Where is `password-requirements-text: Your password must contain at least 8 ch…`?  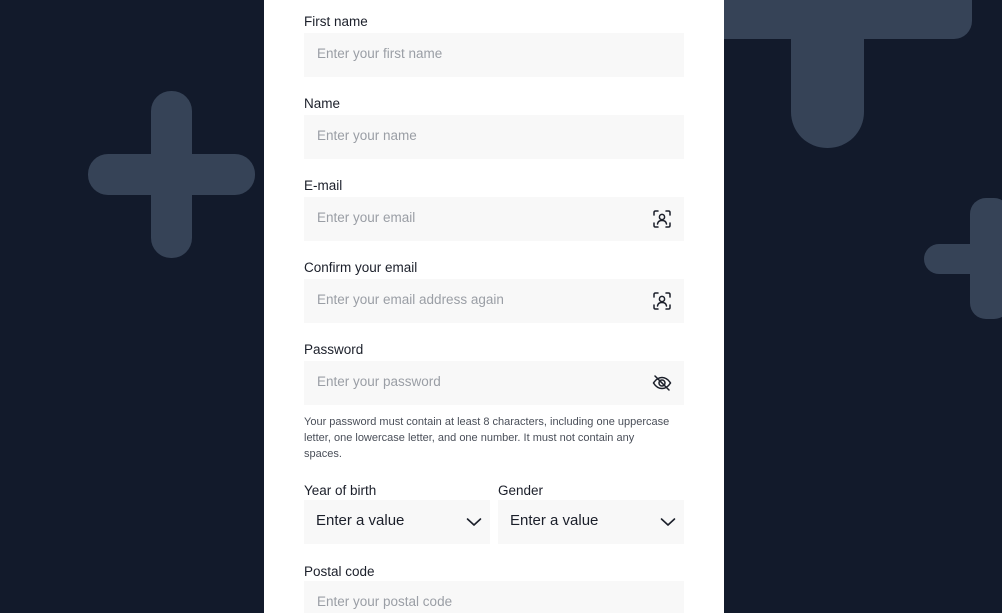 password-requirements-text: Your password must contain at least 8 ch… is located at coordinates (487, 438).